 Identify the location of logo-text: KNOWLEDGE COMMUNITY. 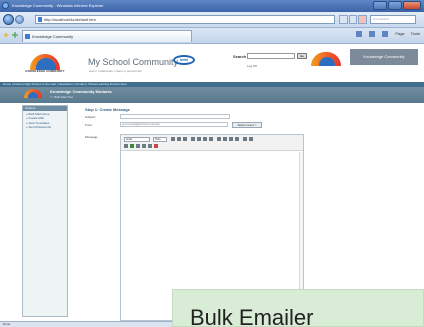
(45, 71).